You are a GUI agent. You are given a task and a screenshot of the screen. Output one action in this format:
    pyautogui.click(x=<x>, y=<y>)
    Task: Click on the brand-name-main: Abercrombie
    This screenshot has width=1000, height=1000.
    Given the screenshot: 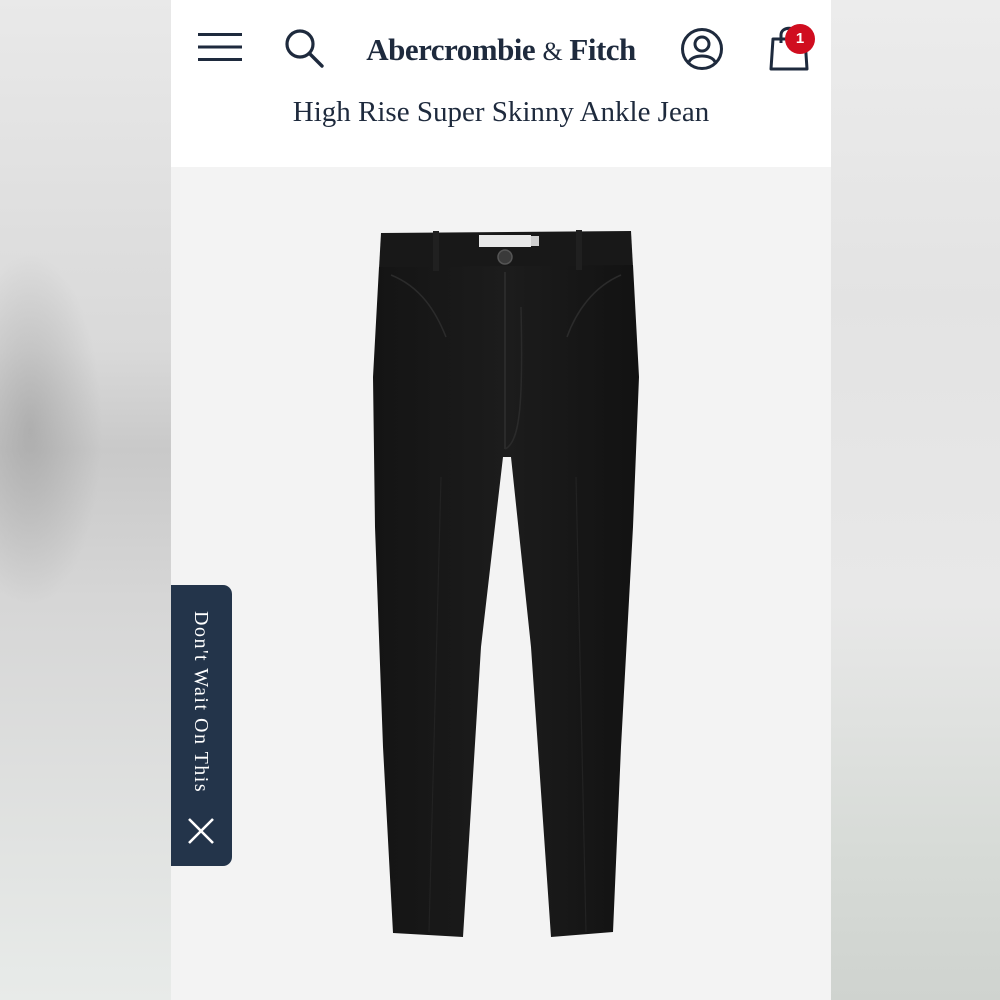 What is the action you would take?
    pyautogui.click(x=451, y=49)
    